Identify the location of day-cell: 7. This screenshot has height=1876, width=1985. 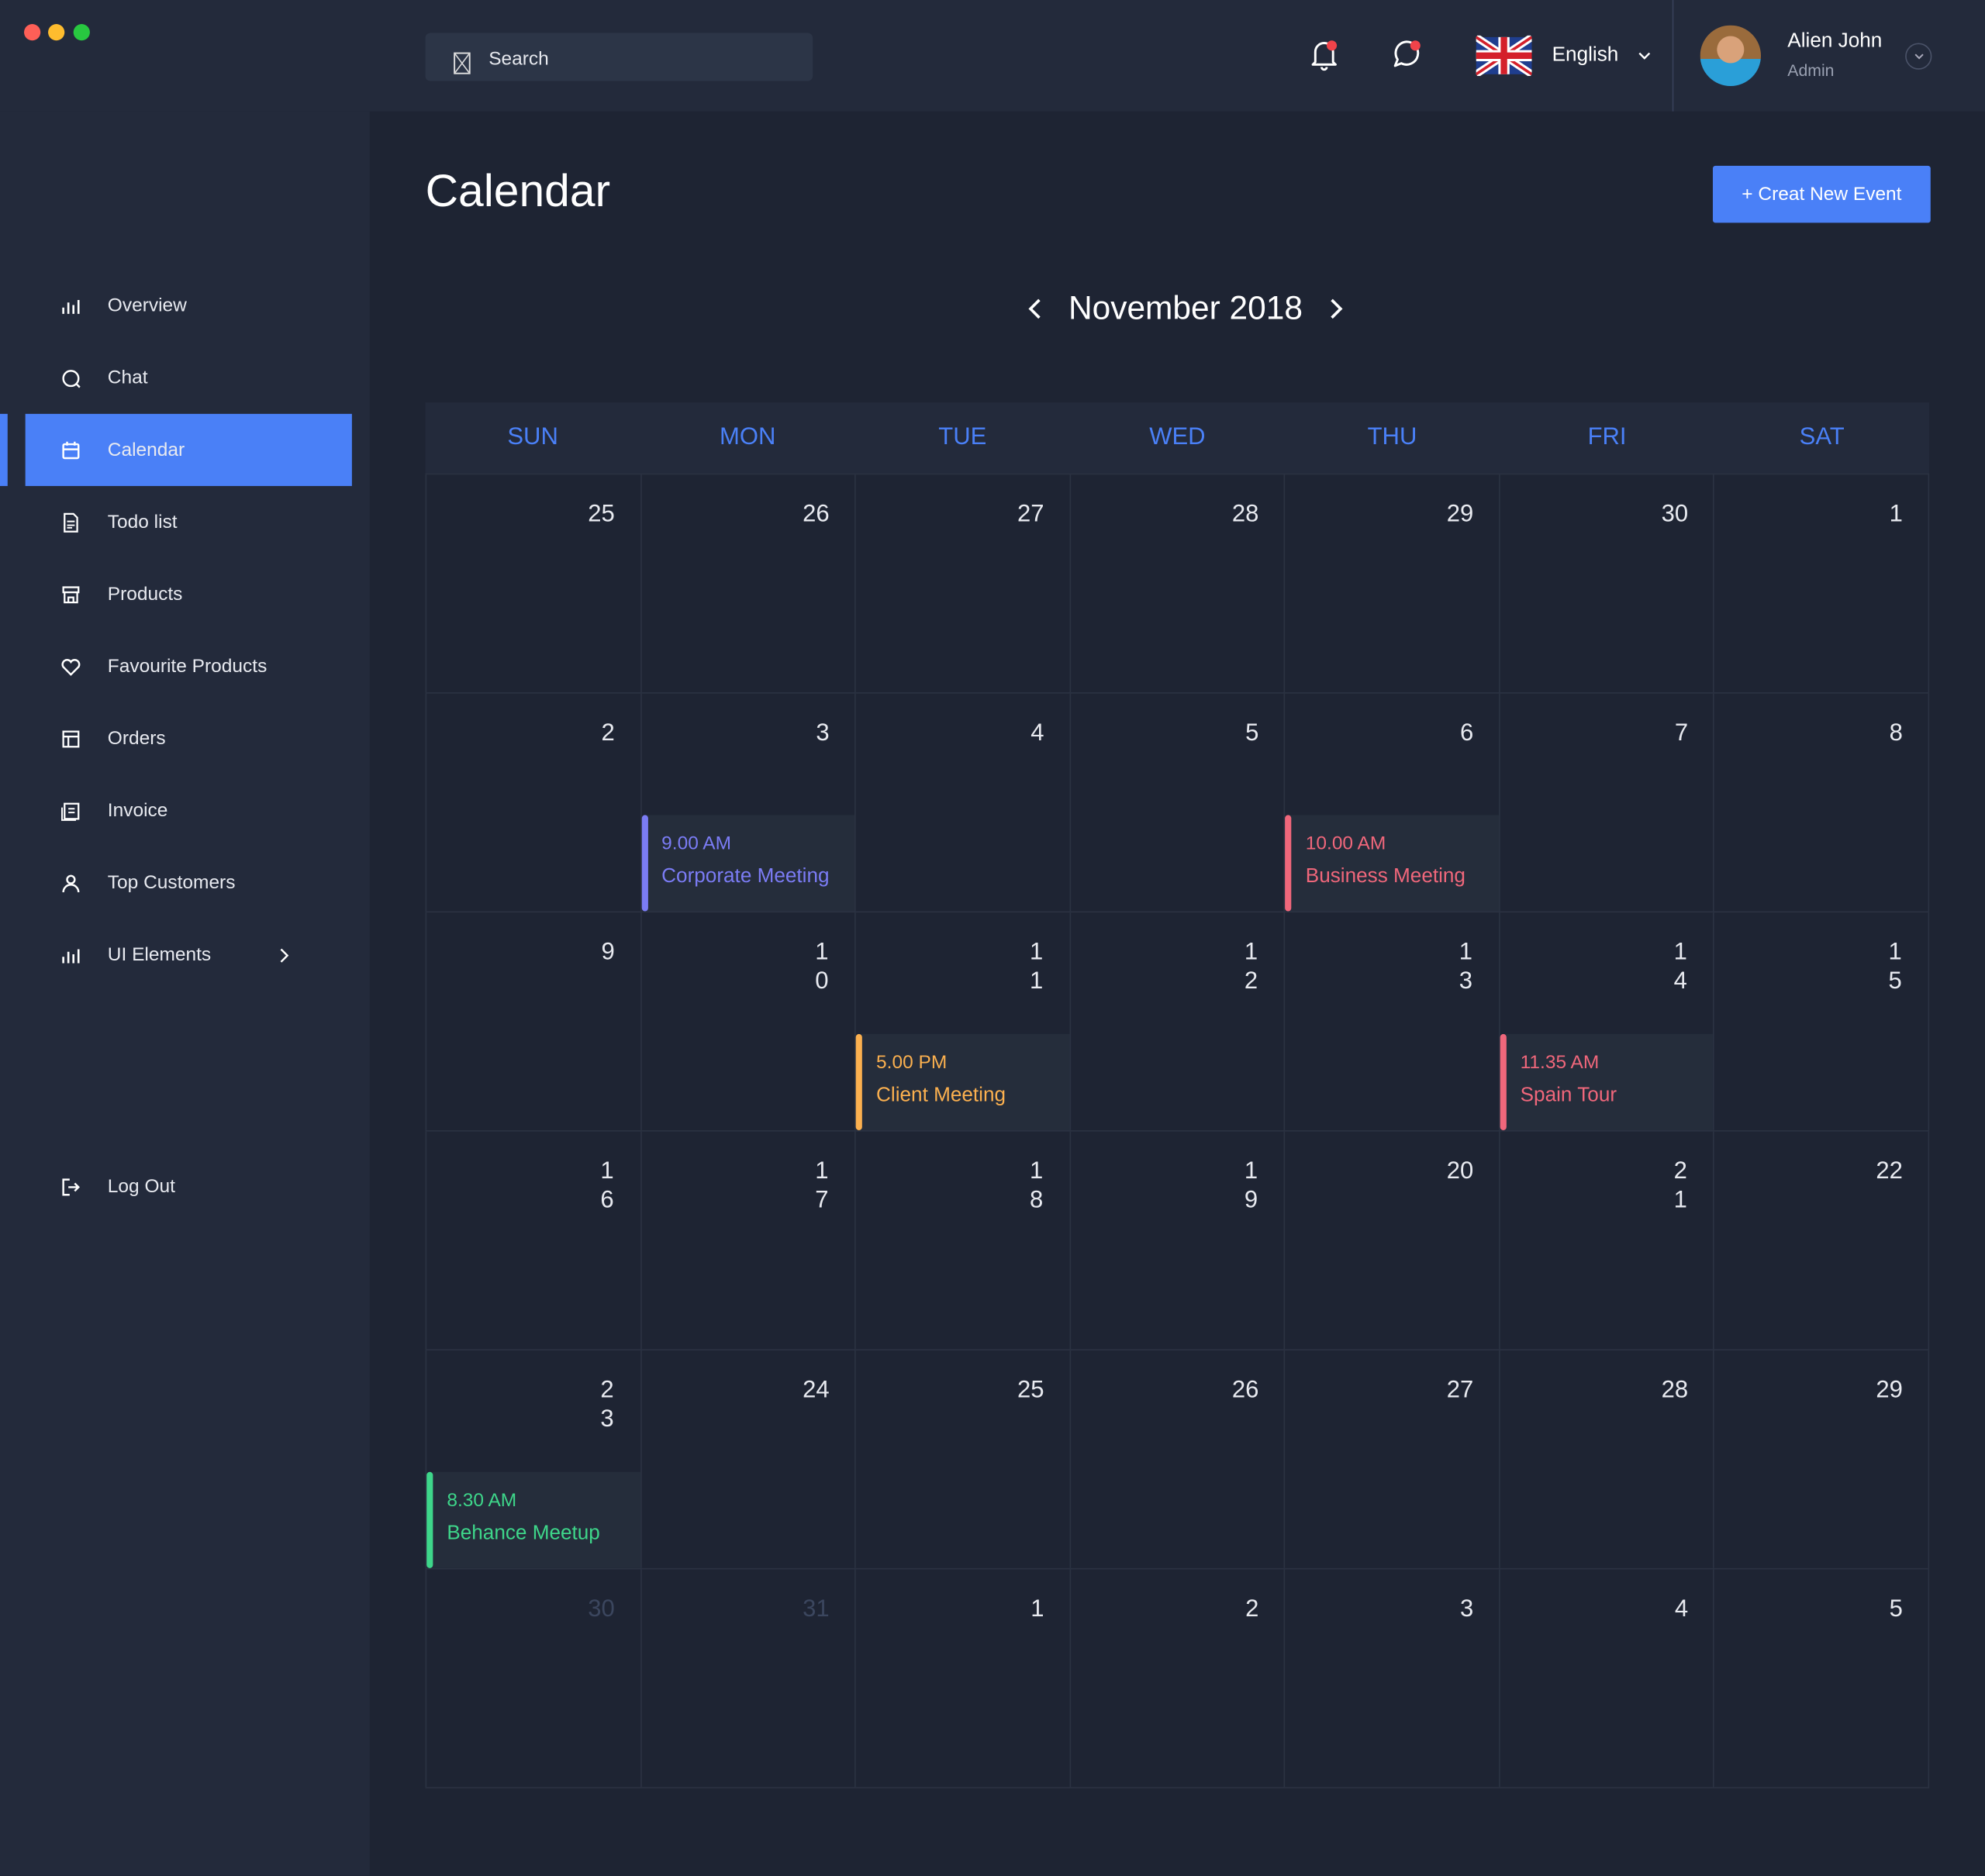
(1606, 802).